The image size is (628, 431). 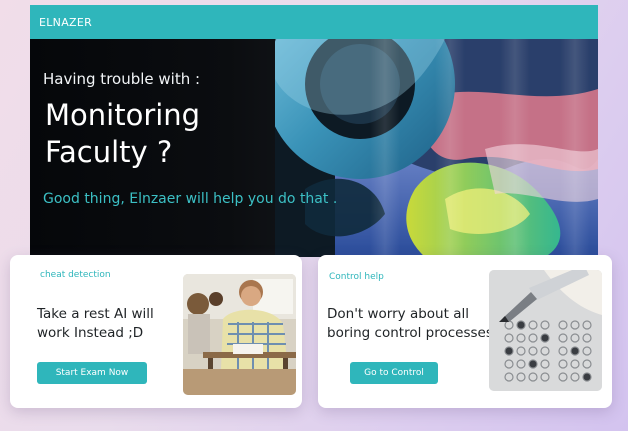 I want to click on hero-kicker: Having trouble with :, so click(x=122, y=79).